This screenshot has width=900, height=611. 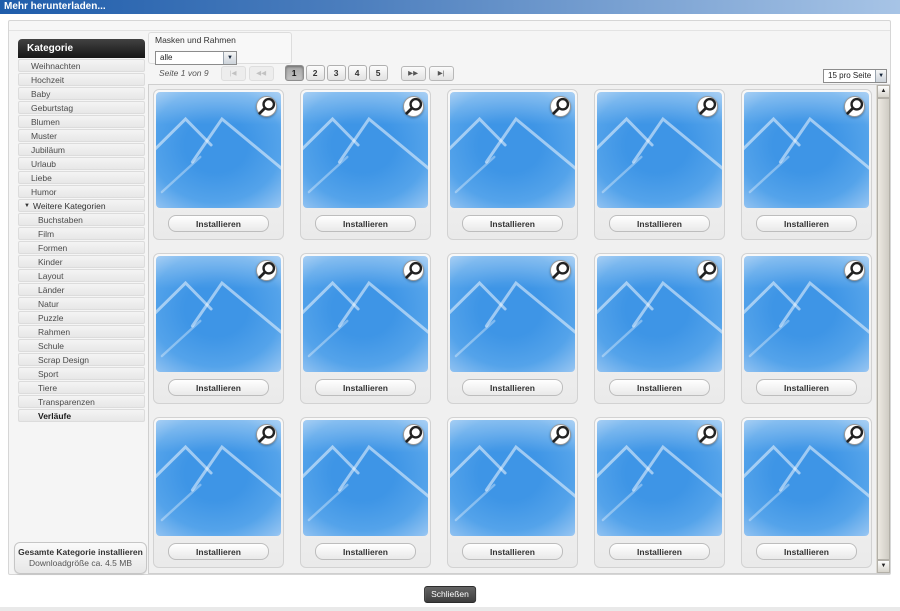 What do you see at coordinates (81, 275) in the screenshot?
I see `sidebar-item: ▼ Layout` at bounding box center [81, 275].